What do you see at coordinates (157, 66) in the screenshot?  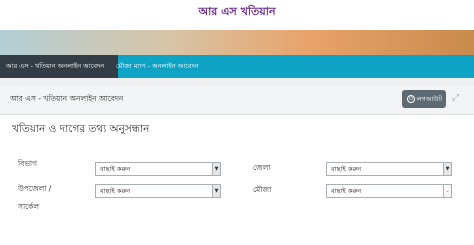 I see `tab-mouza-map-application: মৌজা ম্যাপ - অনলাইন আবেদন` at bounding box center [157, 66].